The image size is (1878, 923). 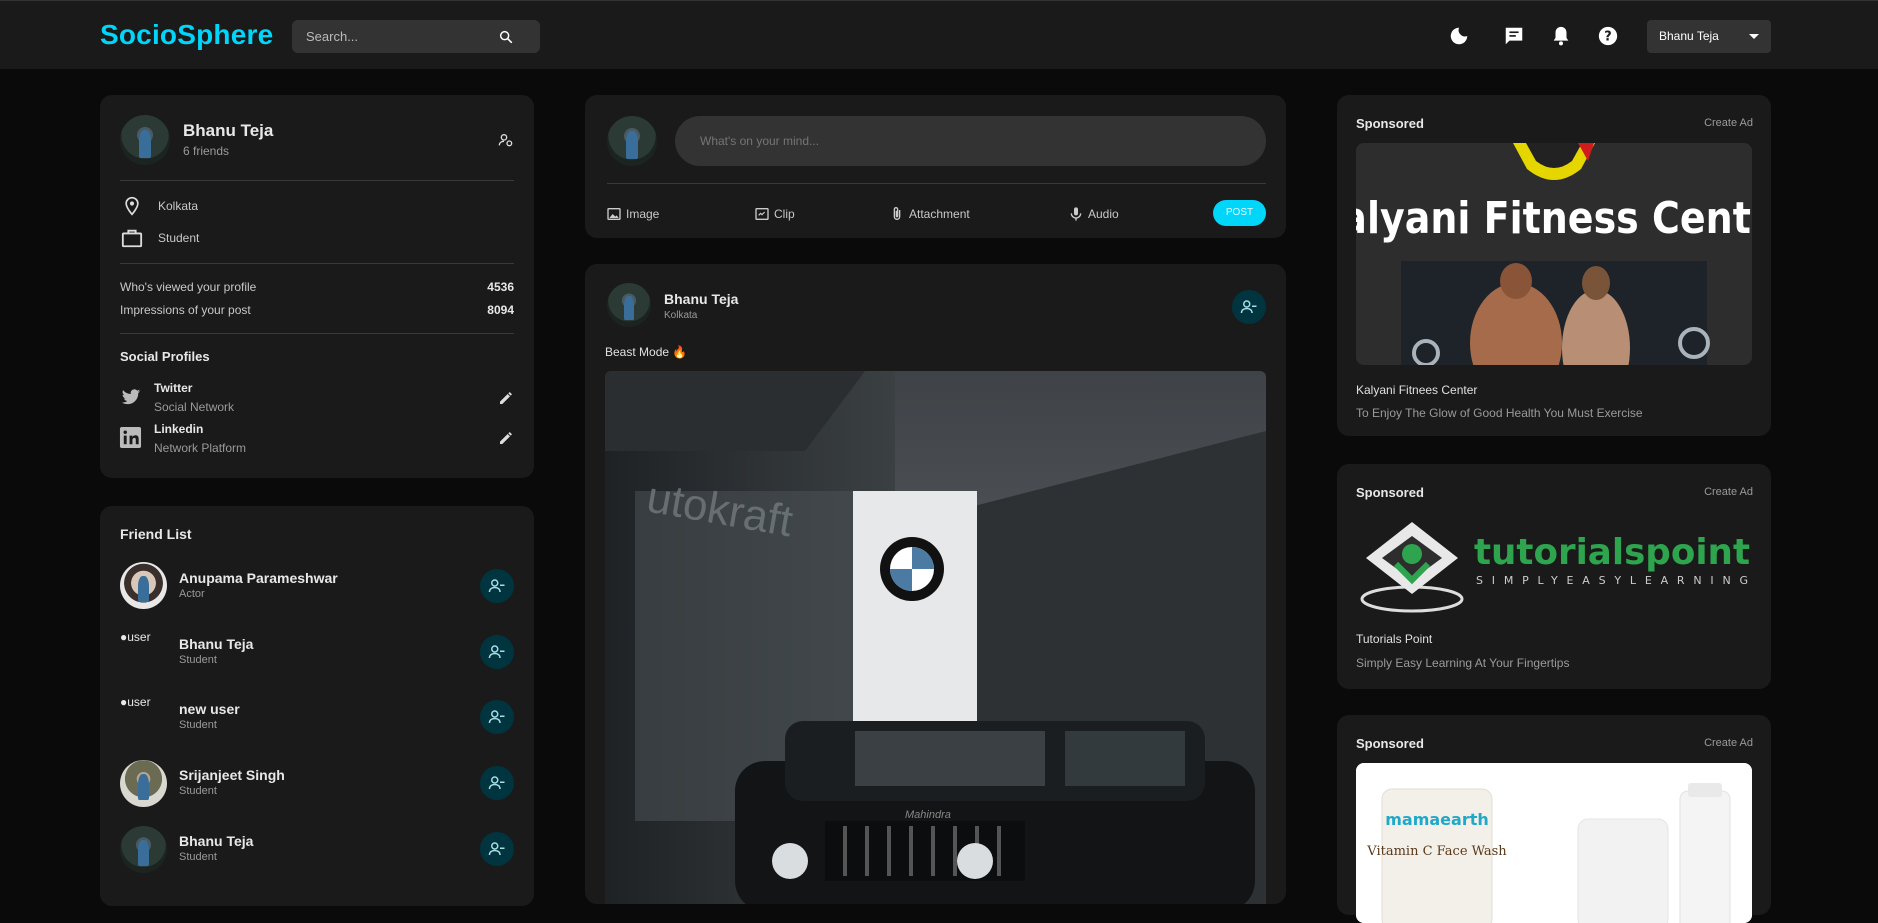 I want to click on help-icon: ?, so click(x=1608, y=36).